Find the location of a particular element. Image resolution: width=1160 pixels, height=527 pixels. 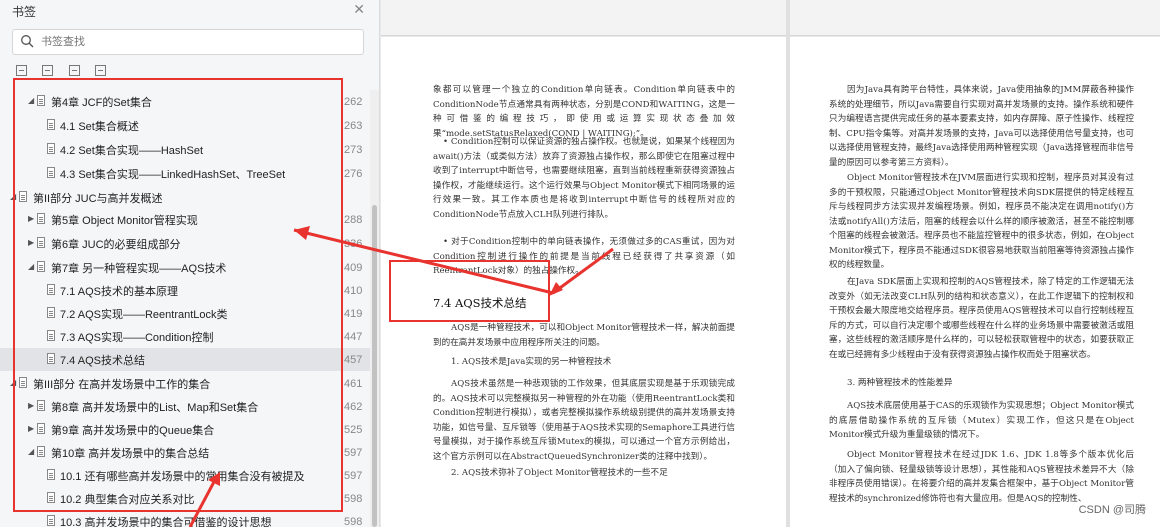

bookmark-settings-icon is located at coordinates (101, 70).